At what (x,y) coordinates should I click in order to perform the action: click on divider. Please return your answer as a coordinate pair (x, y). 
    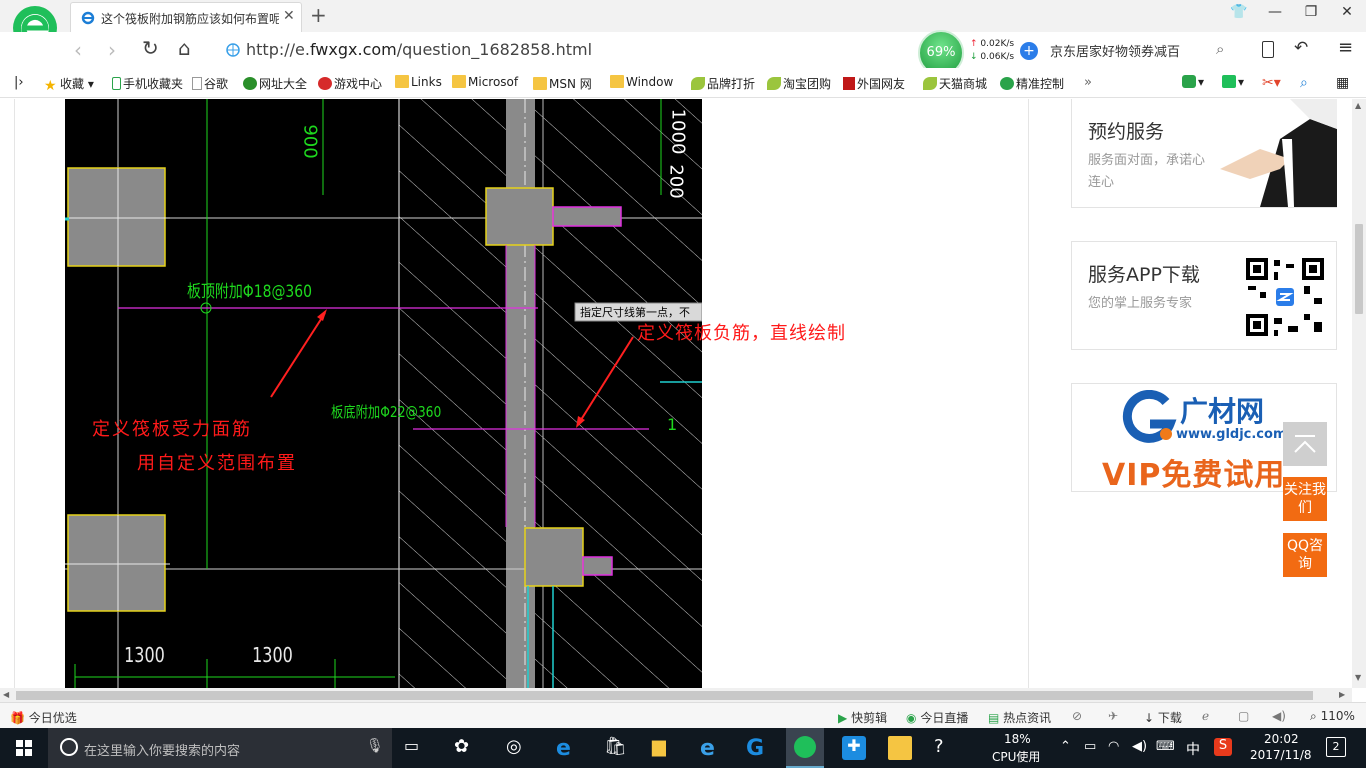
    Looking at the image, I should click on (1028, 393).